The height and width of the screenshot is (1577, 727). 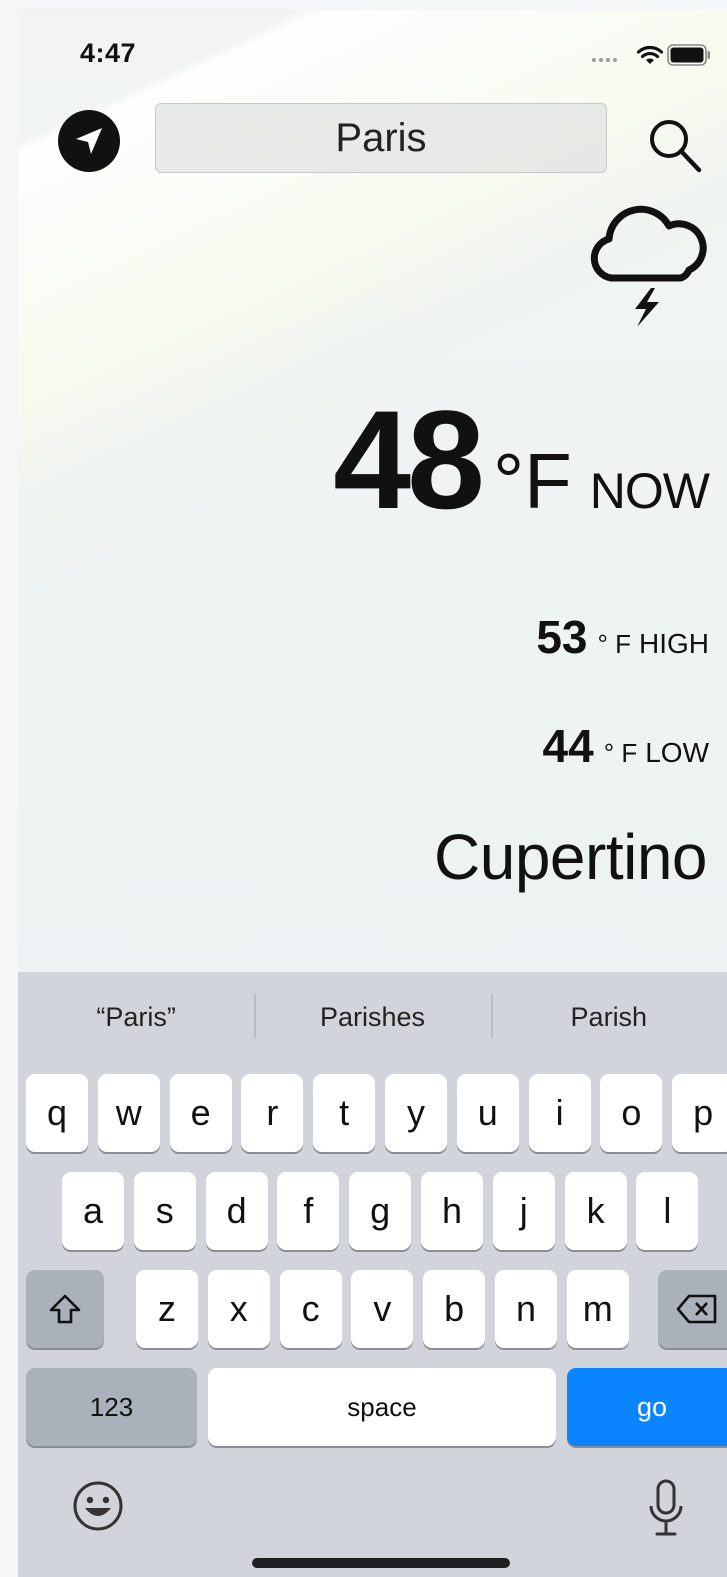 I want to click on dictation-button, so click(x=666, y=1508).